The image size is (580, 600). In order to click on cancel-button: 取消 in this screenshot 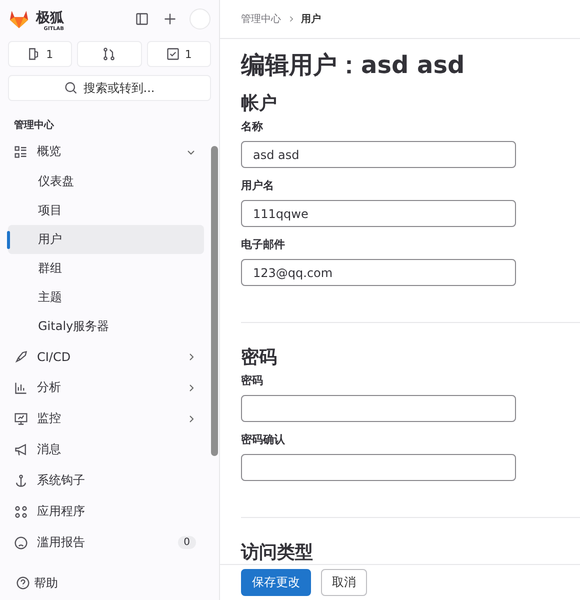, I will do `click(344, 582)`.